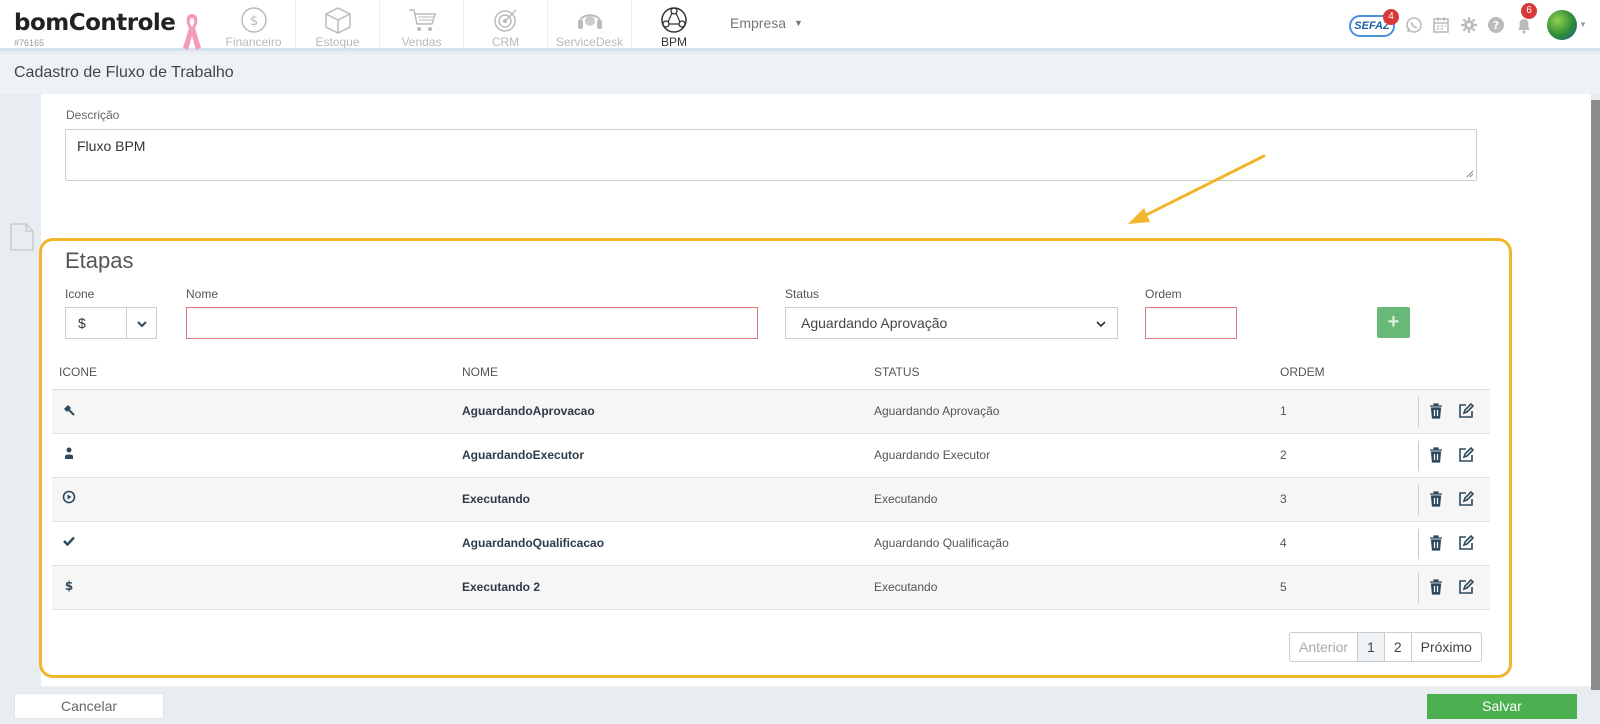  I want to click on column-header-ordem: ORDEM, so click(1302, 372).